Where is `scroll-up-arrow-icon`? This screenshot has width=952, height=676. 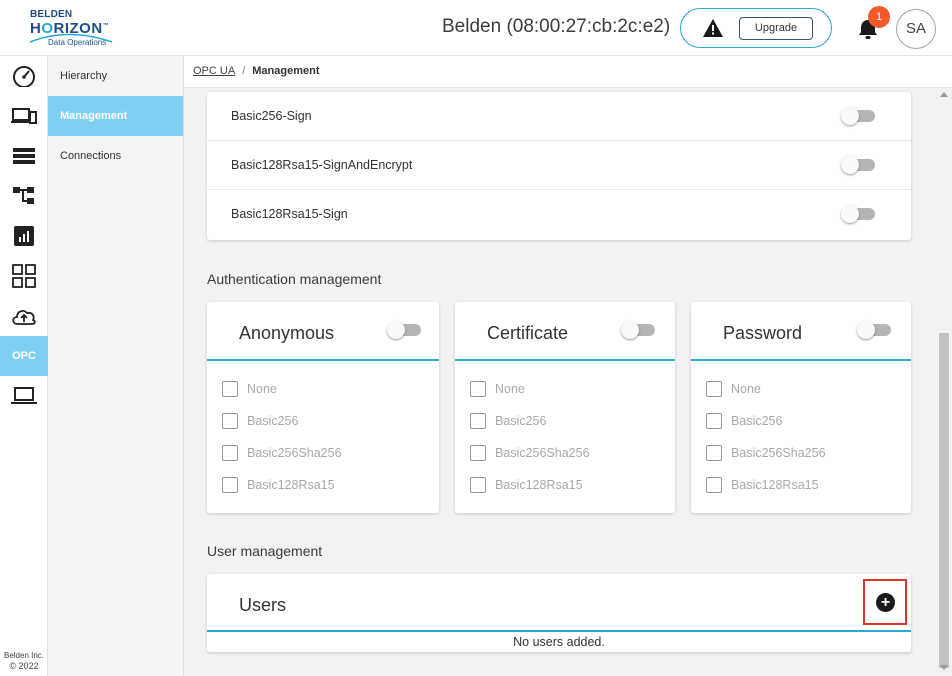 scroll-up-arrow-icon is located at coordinates (944, 94).